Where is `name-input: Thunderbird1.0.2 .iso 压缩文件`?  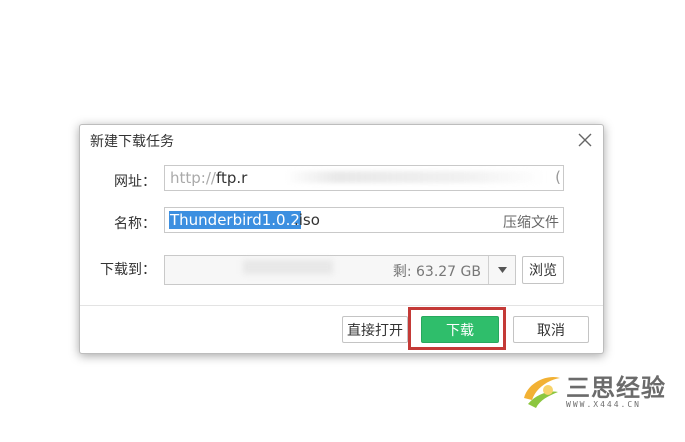
name-input: Thunderbird1.0.2 .iso 压缩文件 is located at coordinates (364, 220).